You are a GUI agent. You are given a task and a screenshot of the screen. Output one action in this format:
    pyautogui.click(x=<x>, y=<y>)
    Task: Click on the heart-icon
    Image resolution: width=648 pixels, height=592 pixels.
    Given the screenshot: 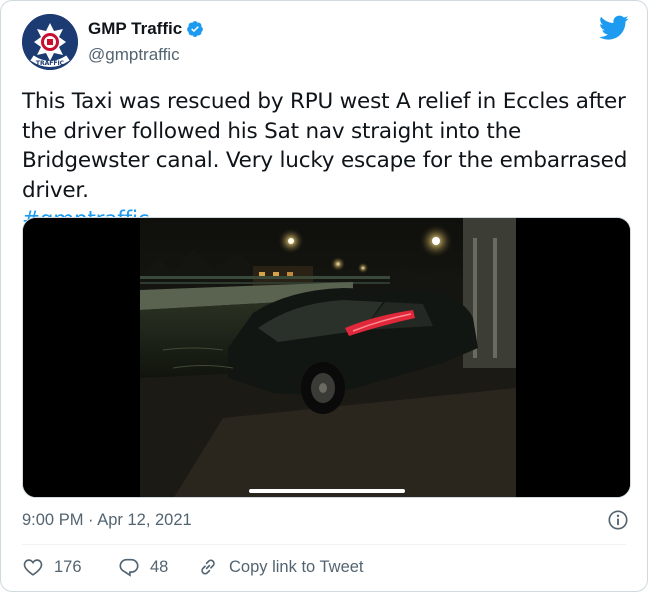 What is the action you would take?
    pyautogui.click(x=33, y=567)
    